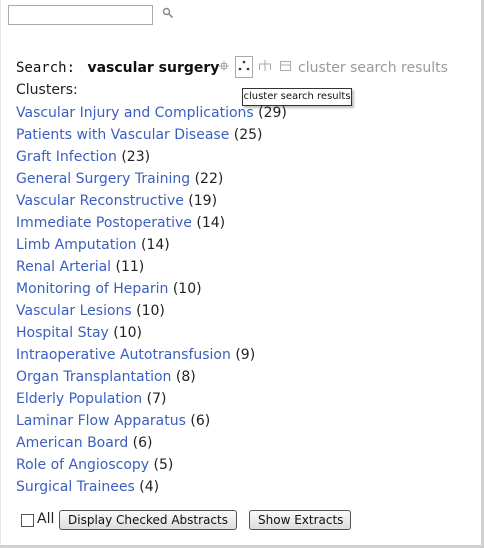 The height and width of the screenshot is (548, 484). I want to click on cluster-link: Hospital Stay, so click(62, 333).